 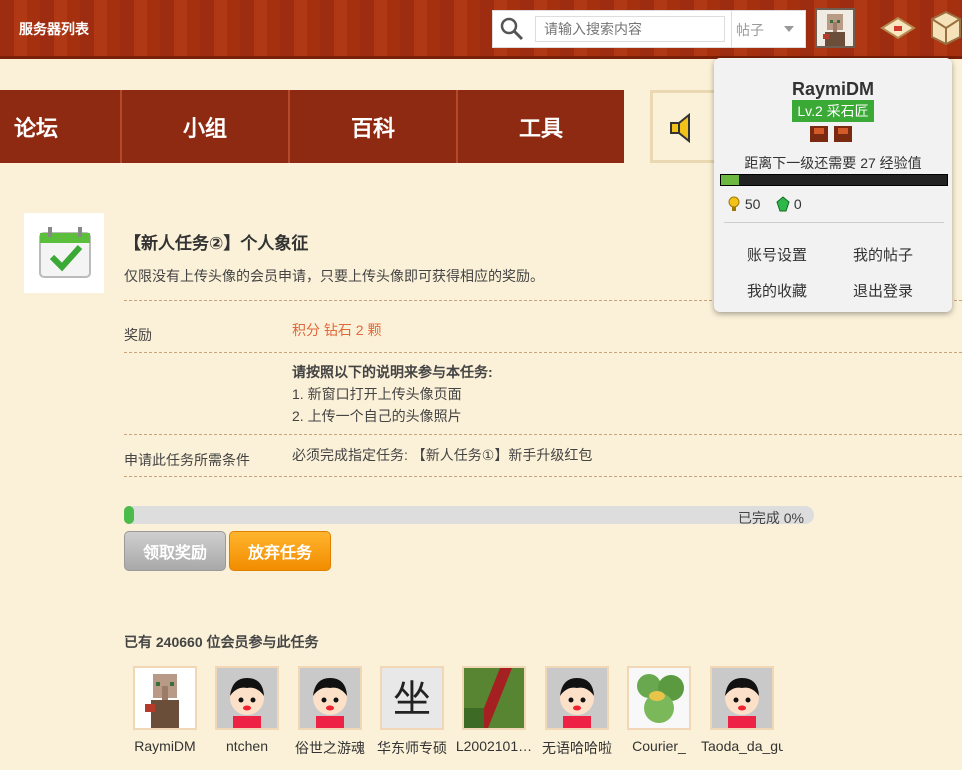 I want to click on plant-avatar-icon, so click(x=659, y=698).